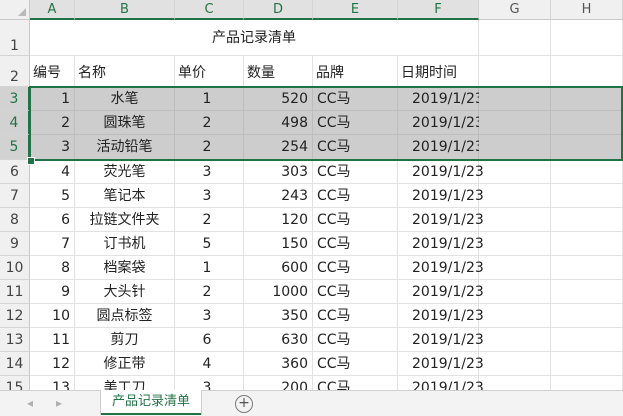 The height and width of the screenshot is (416, 623). I want to click on column-header-d: D, so click(278, 10).